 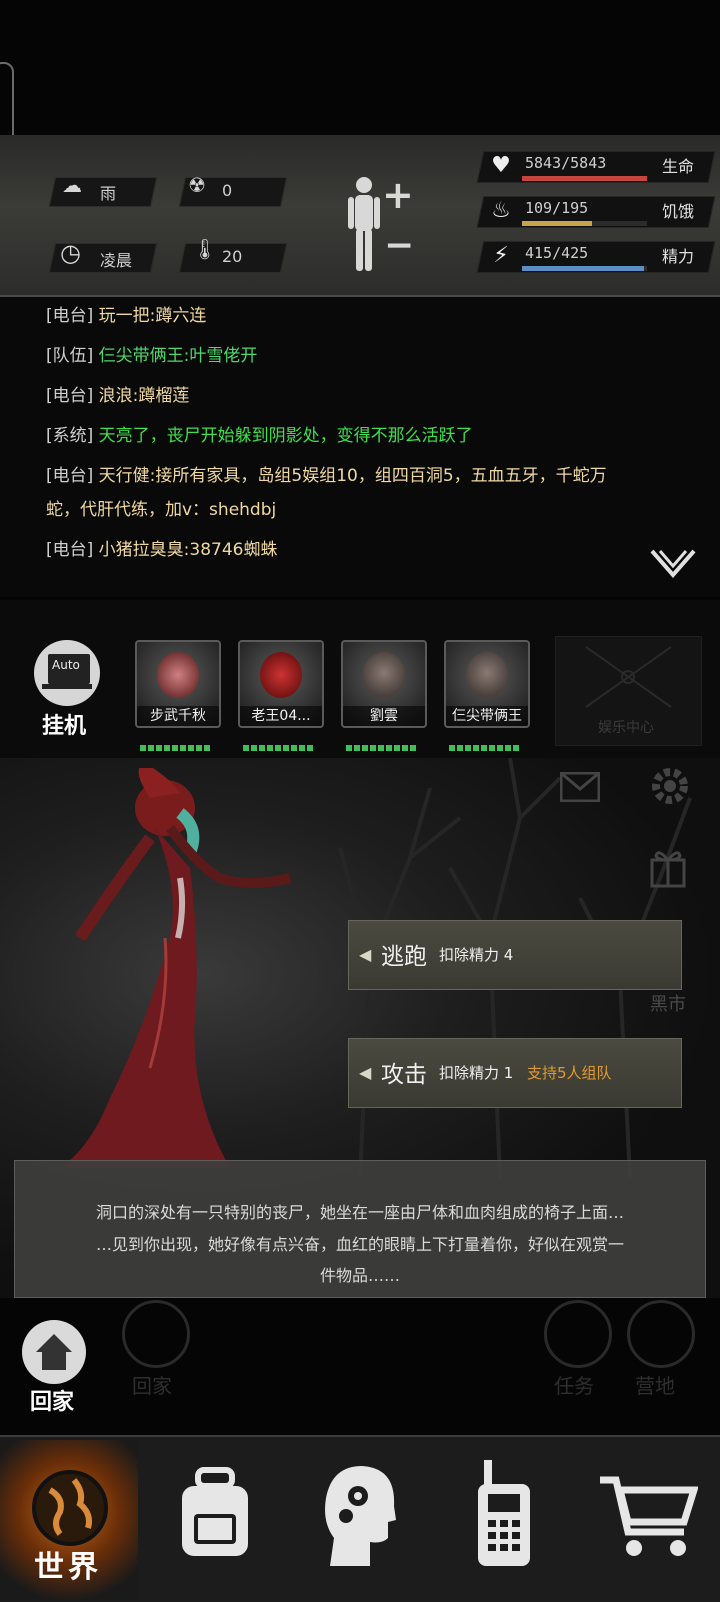 I want to click on clock-icon: ◷, so click(x=70, y=253).